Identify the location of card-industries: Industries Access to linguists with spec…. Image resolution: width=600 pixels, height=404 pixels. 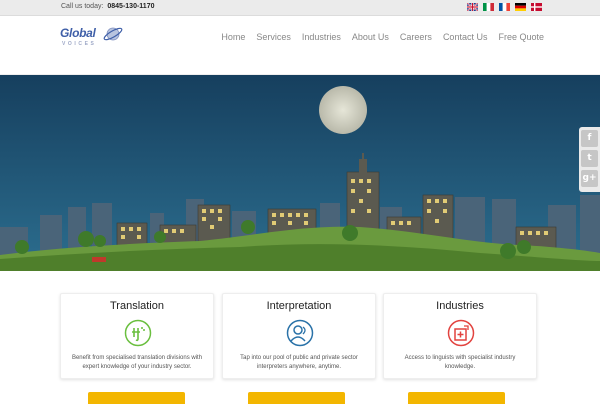
(460, 336).